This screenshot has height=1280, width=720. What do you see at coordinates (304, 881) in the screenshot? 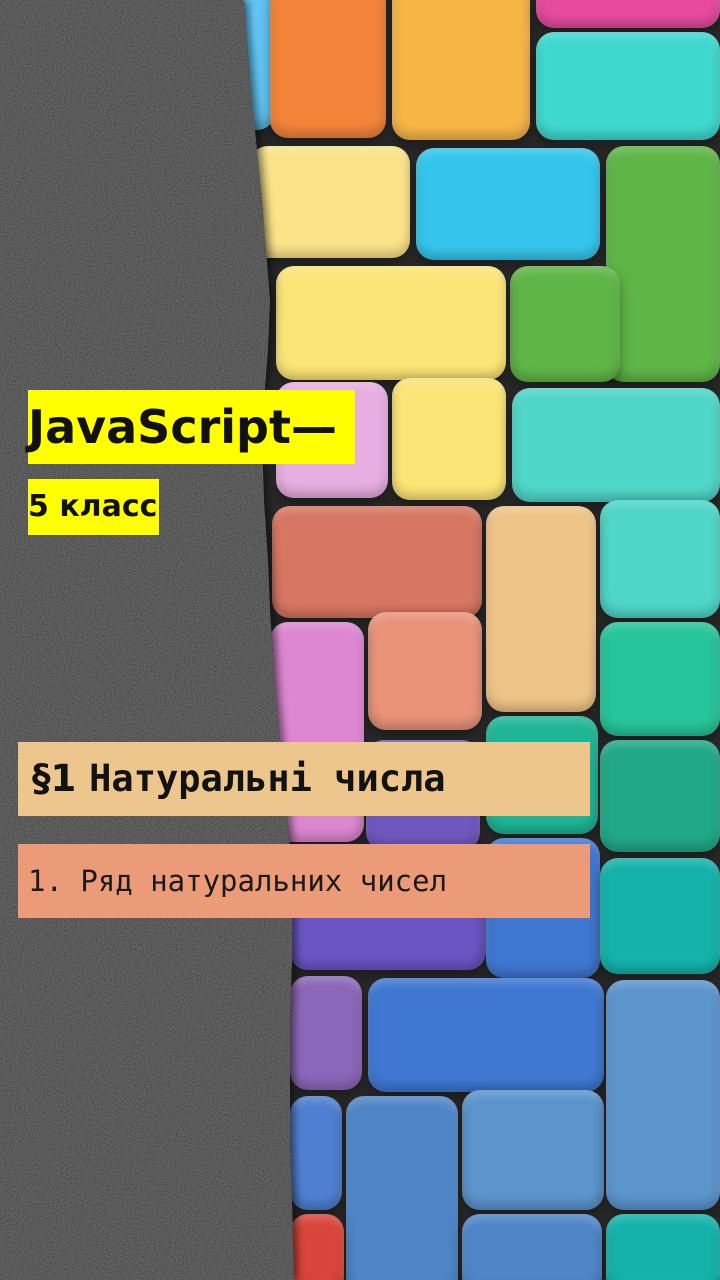
I see `lesson-heading: 1. Ряд натуральних чисел` at bounding box center [304, 881].